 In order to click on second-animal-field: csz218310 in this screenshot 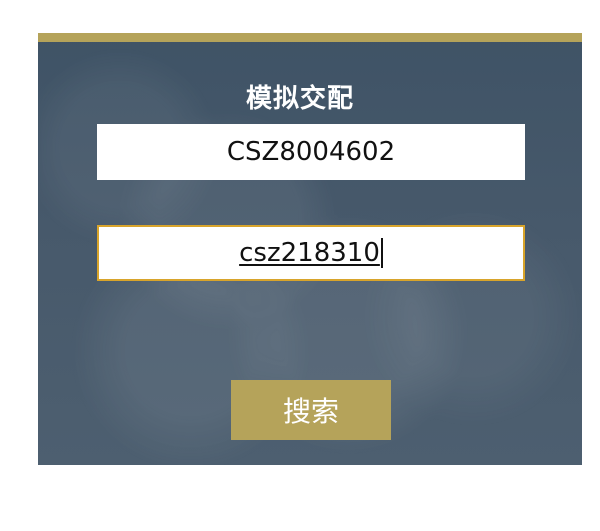, I will do `click(311, 253)`.